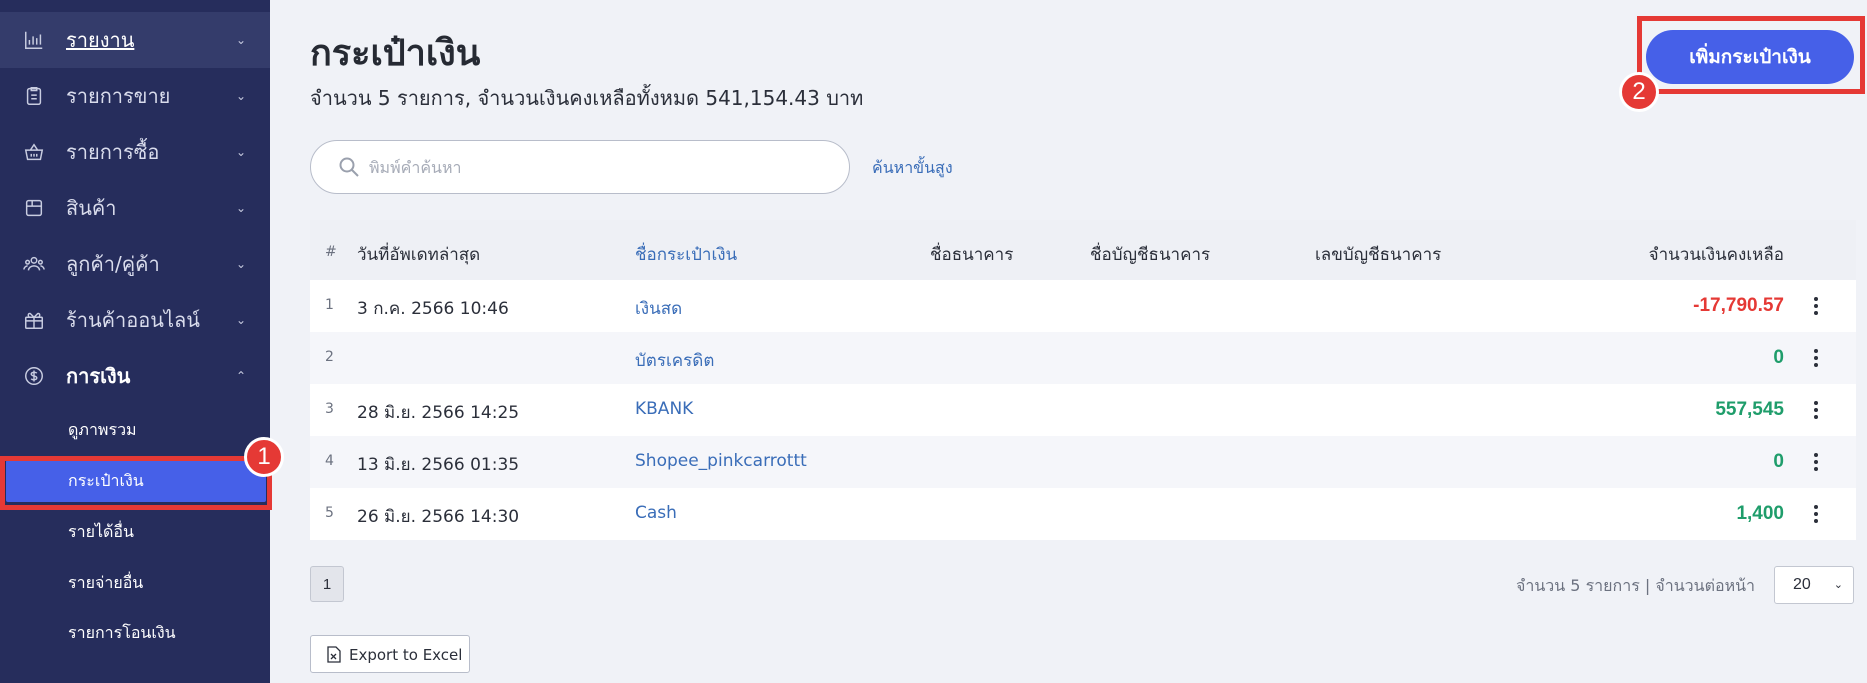 The image size is (1867, 683). Describe the element at coordinates (122, 632) in the screenshot. I see `sidebar-subitem-label: รายการโอนเงิน` at that location.